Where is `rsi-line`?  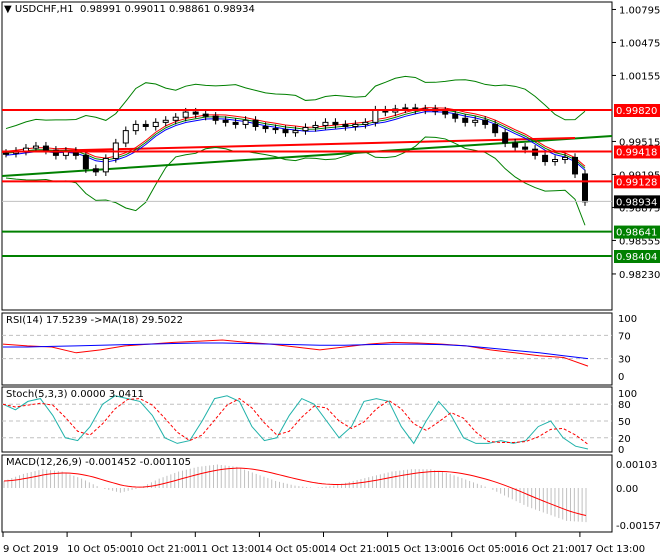
rsi-line is located at coordinates (295, 353).